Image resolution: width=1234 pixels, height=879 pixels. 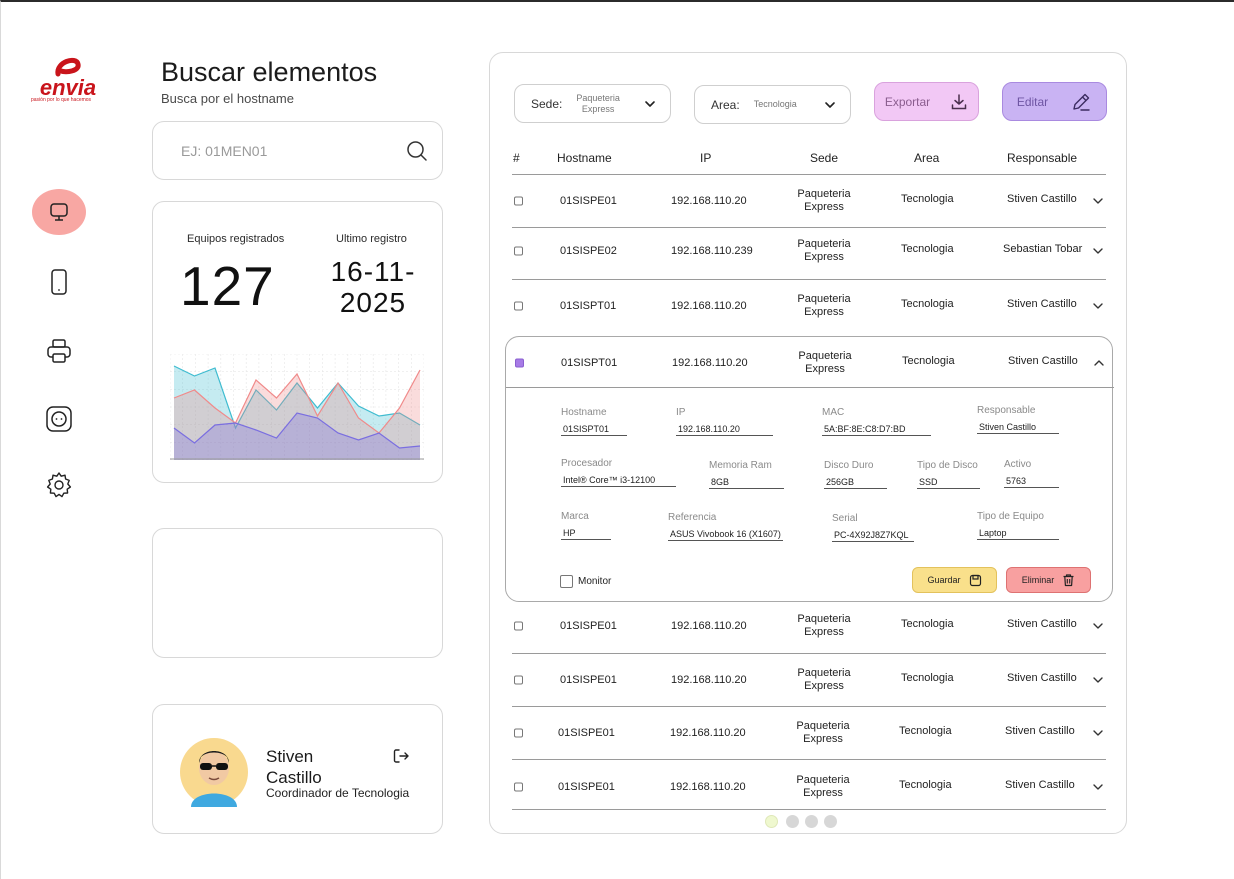 What do you see at coordinates (401, 756) in the screenshot?
I see `logout-icon` at bounding box center [401, 756].